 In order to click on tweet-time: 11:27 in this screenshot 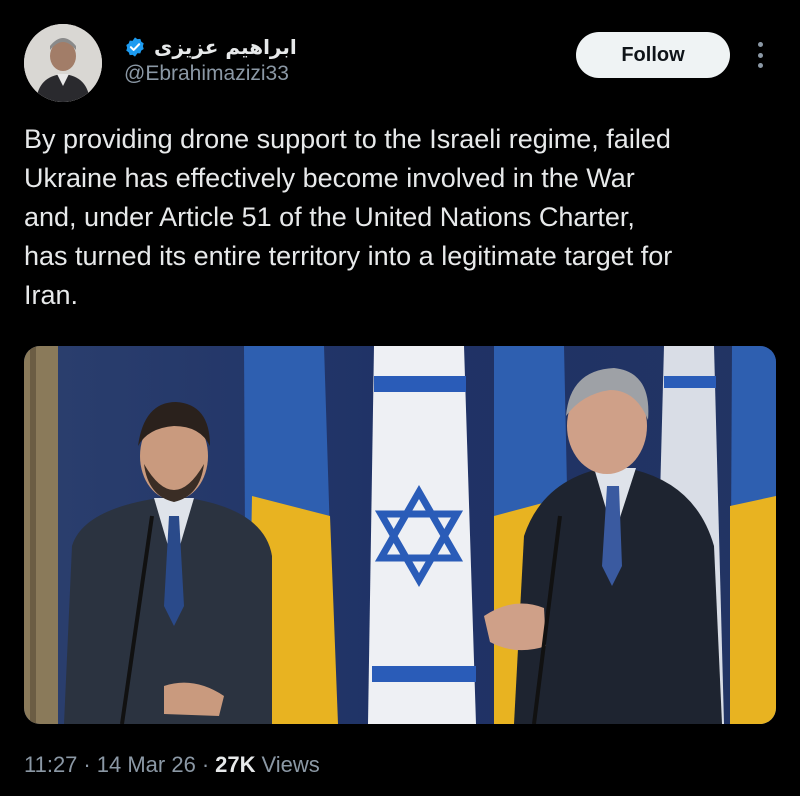, I will do `click(50, 765)`.